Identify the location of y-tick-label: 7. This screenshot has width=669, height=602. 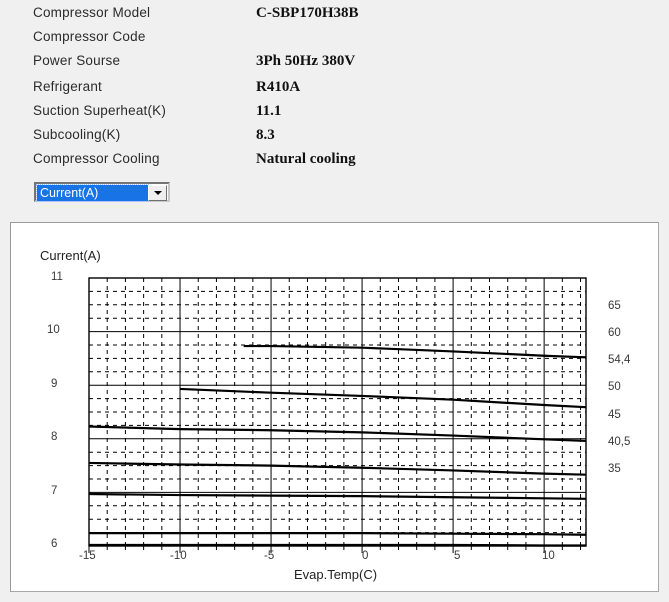
(54, 491).